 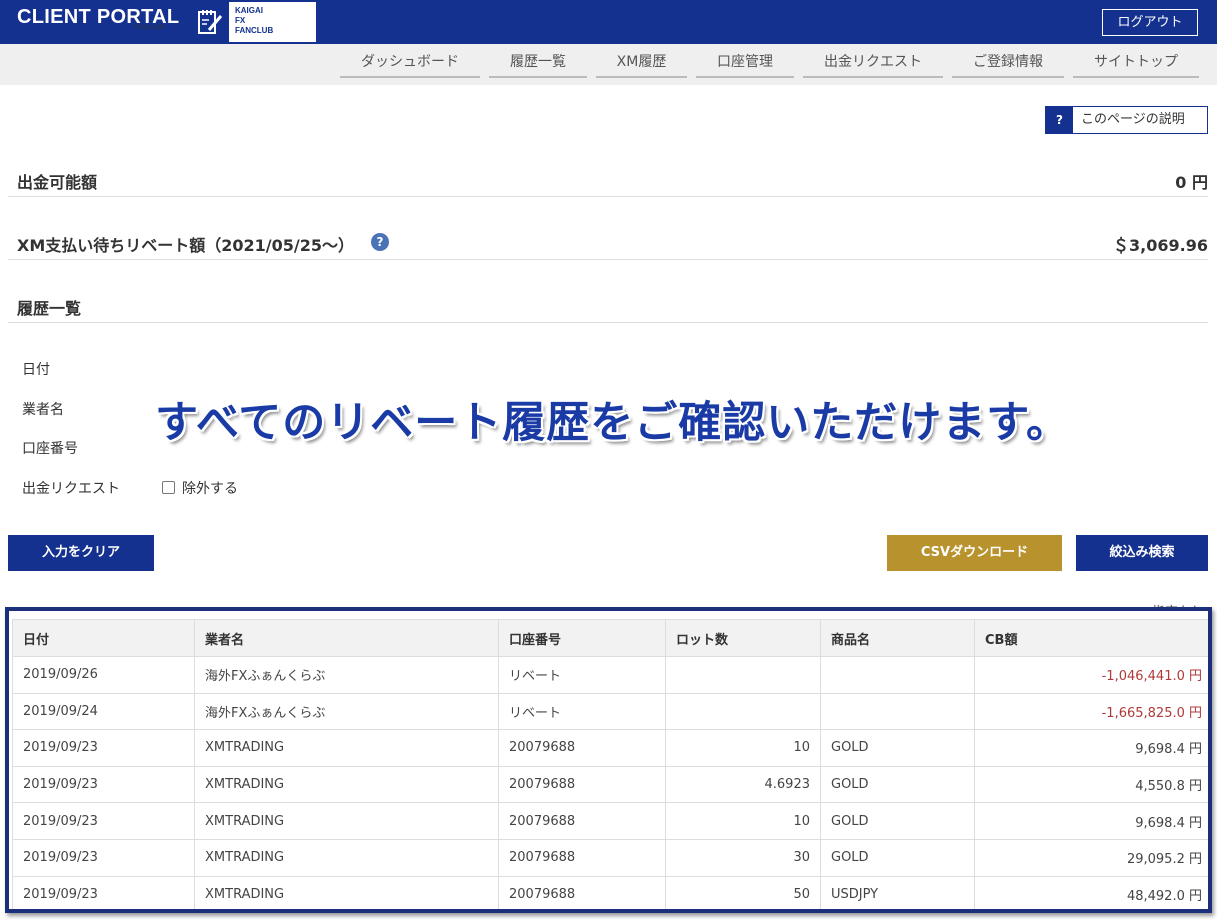 What do you see at coordinates (897, 638) in the screenshot?
I see `col-product: 商品名` at bounding box center [897, 638].